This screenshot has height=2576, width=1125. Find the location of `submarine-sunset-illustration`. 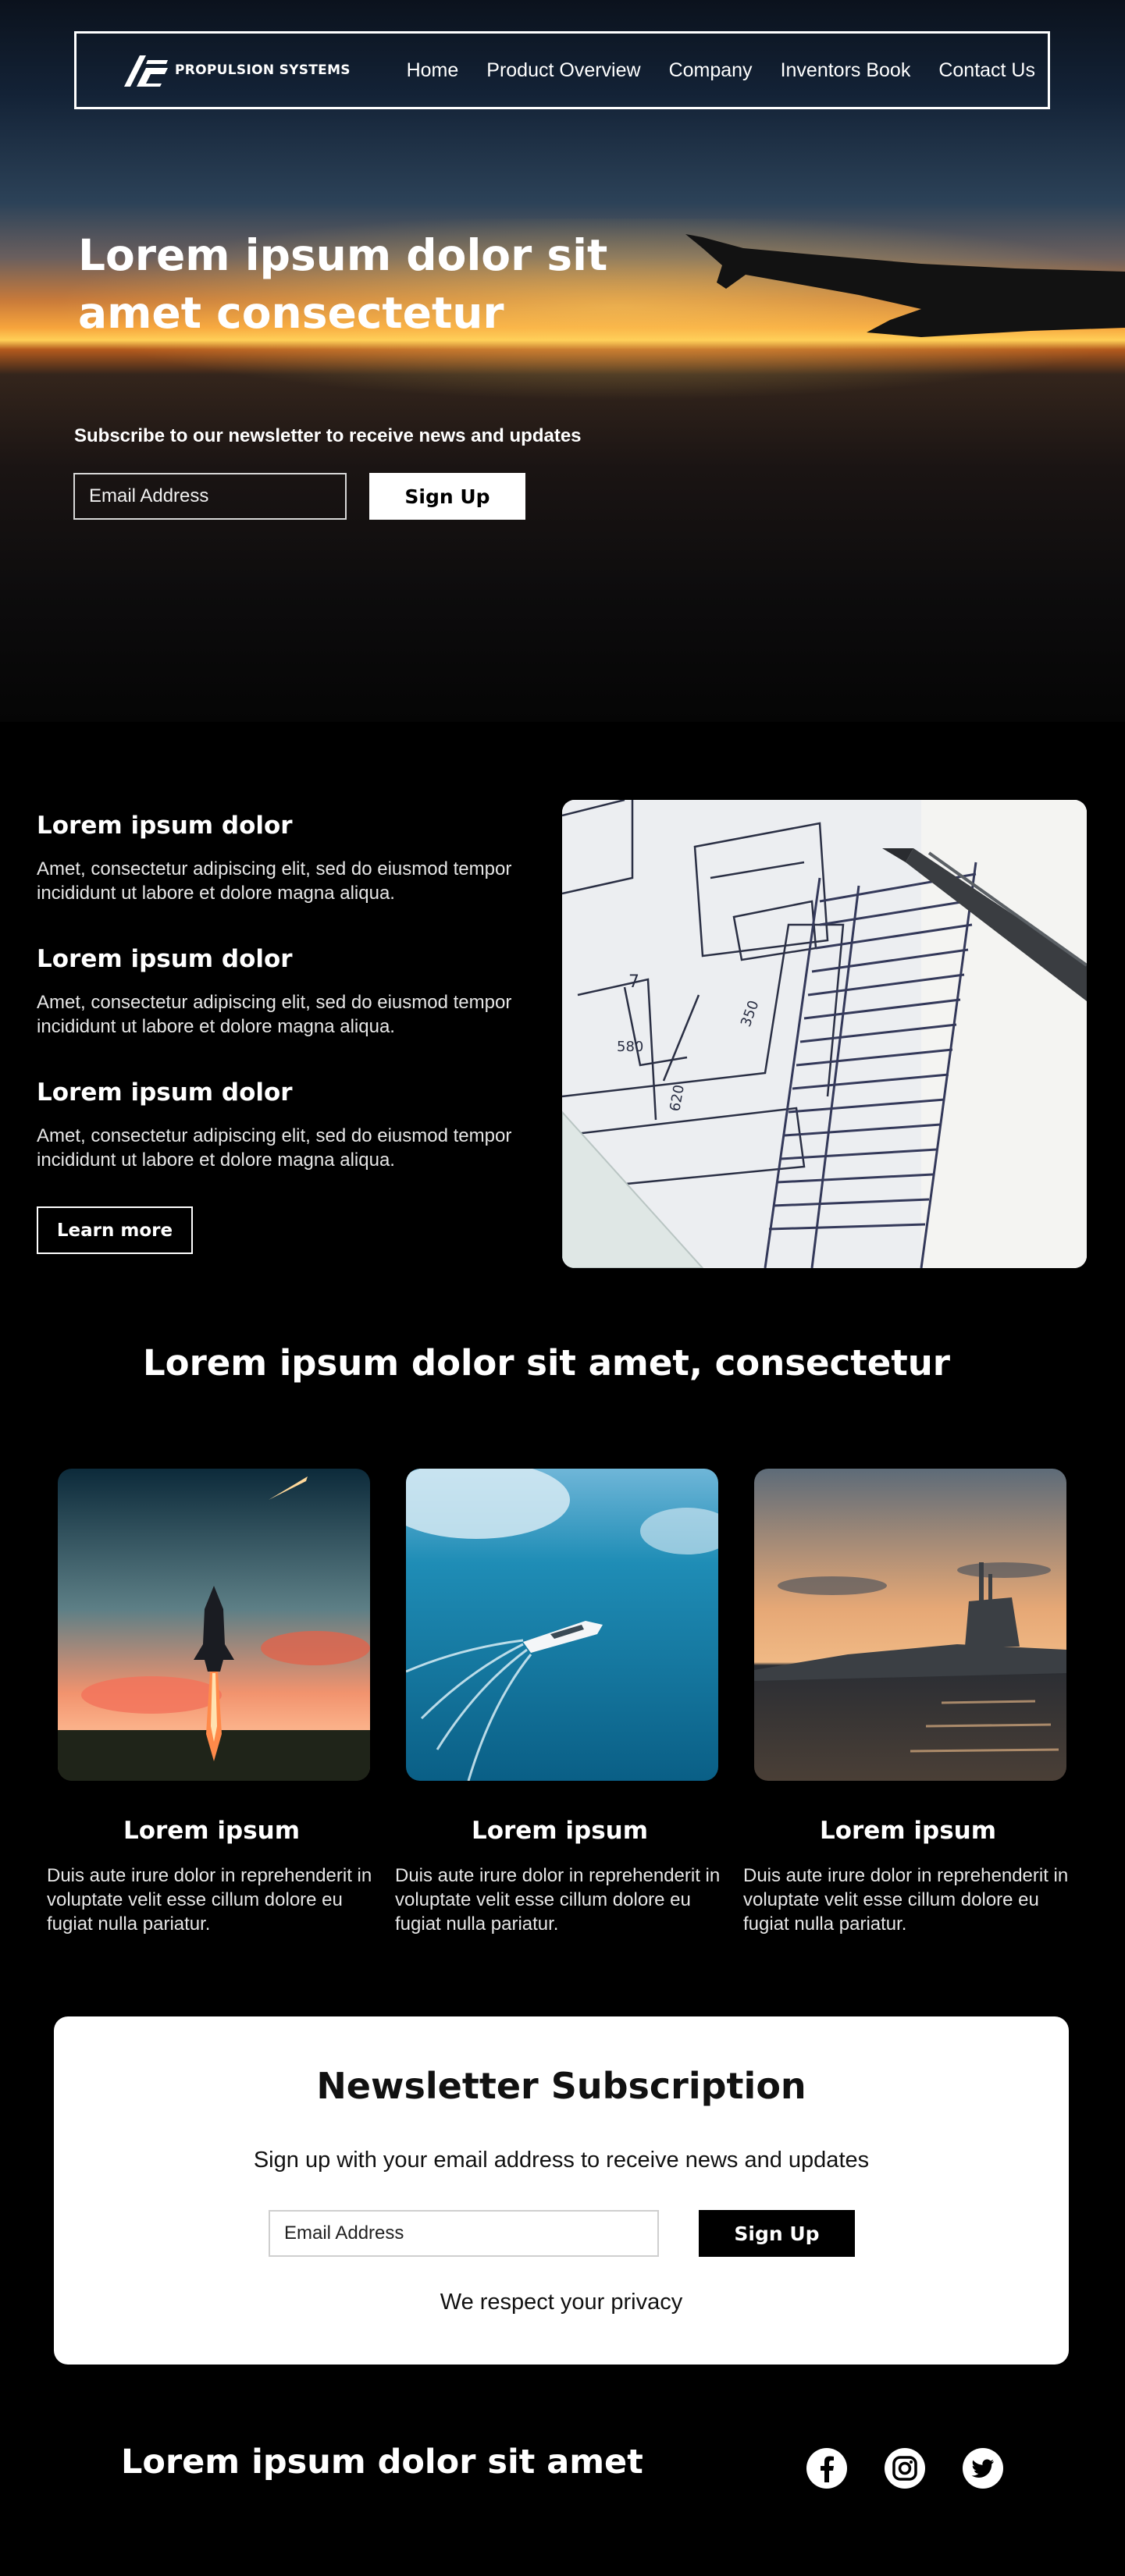

submarine-sunset-illustration is located at coordinates (910, 1625).